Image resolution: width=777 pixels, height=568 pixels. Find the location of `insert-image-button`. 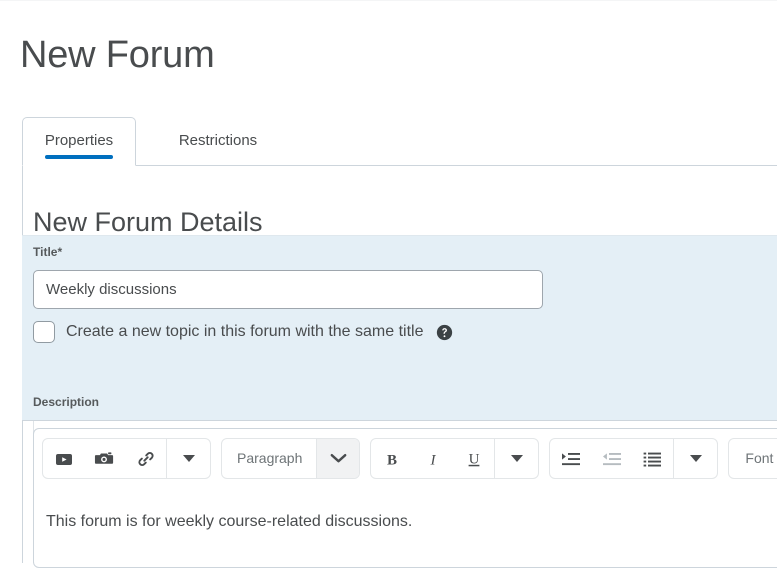

insert-image-button is located at coordinates (104, 458).